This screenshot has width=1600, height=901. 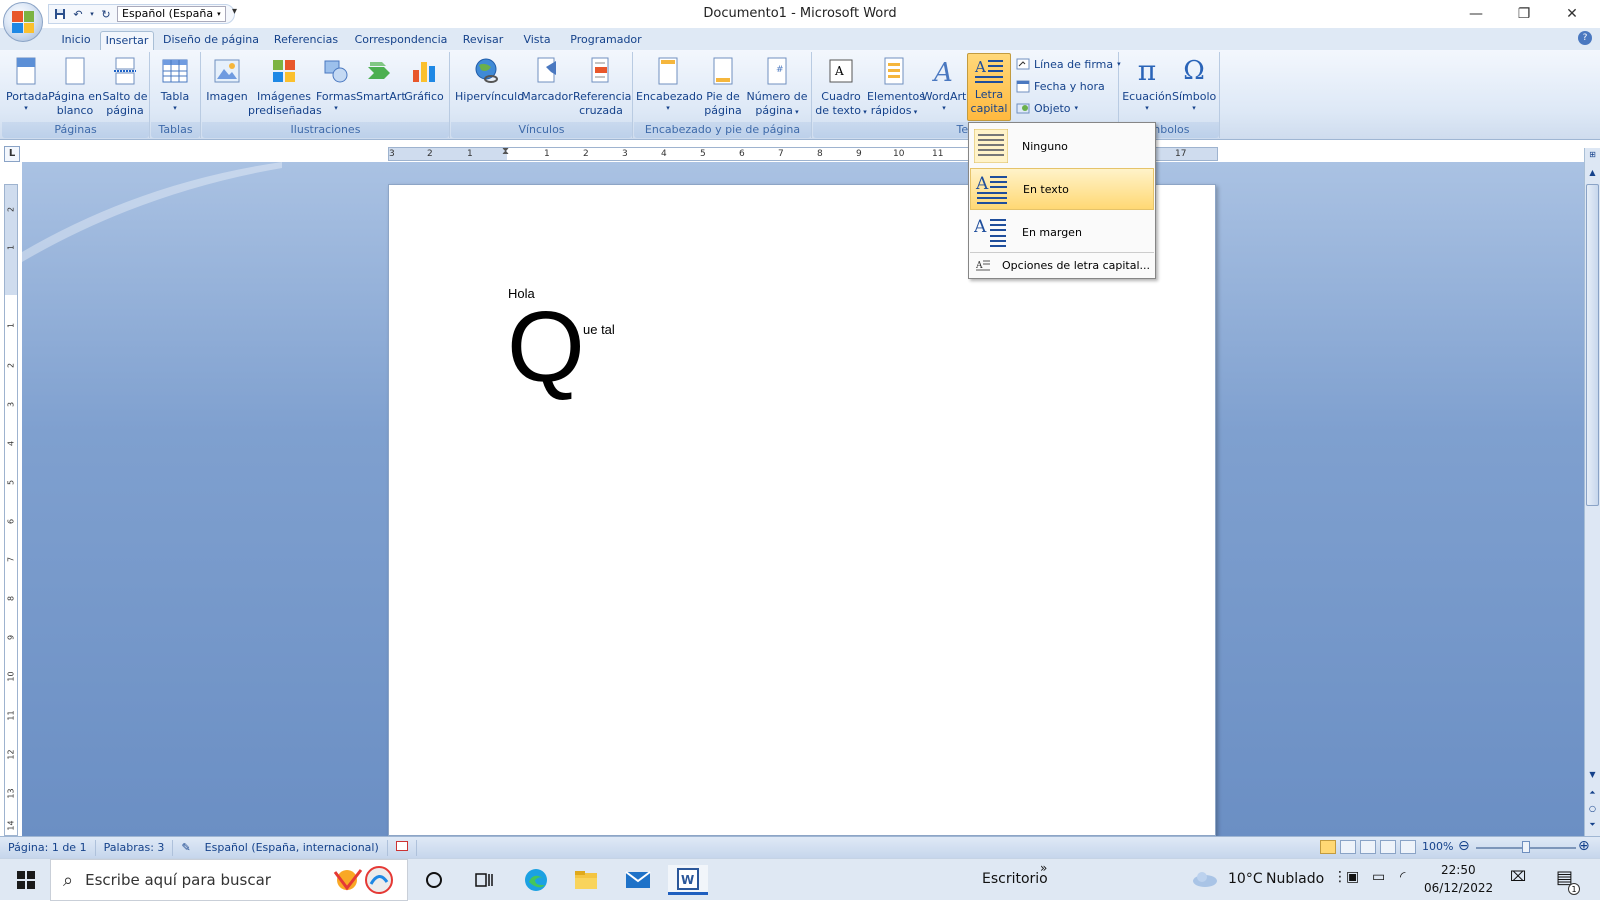 What do you see at coordinates (75, 87) in the screenshot?
I see `pagina-blanco-button: Página en blanco` at bounding box center [75, 87].